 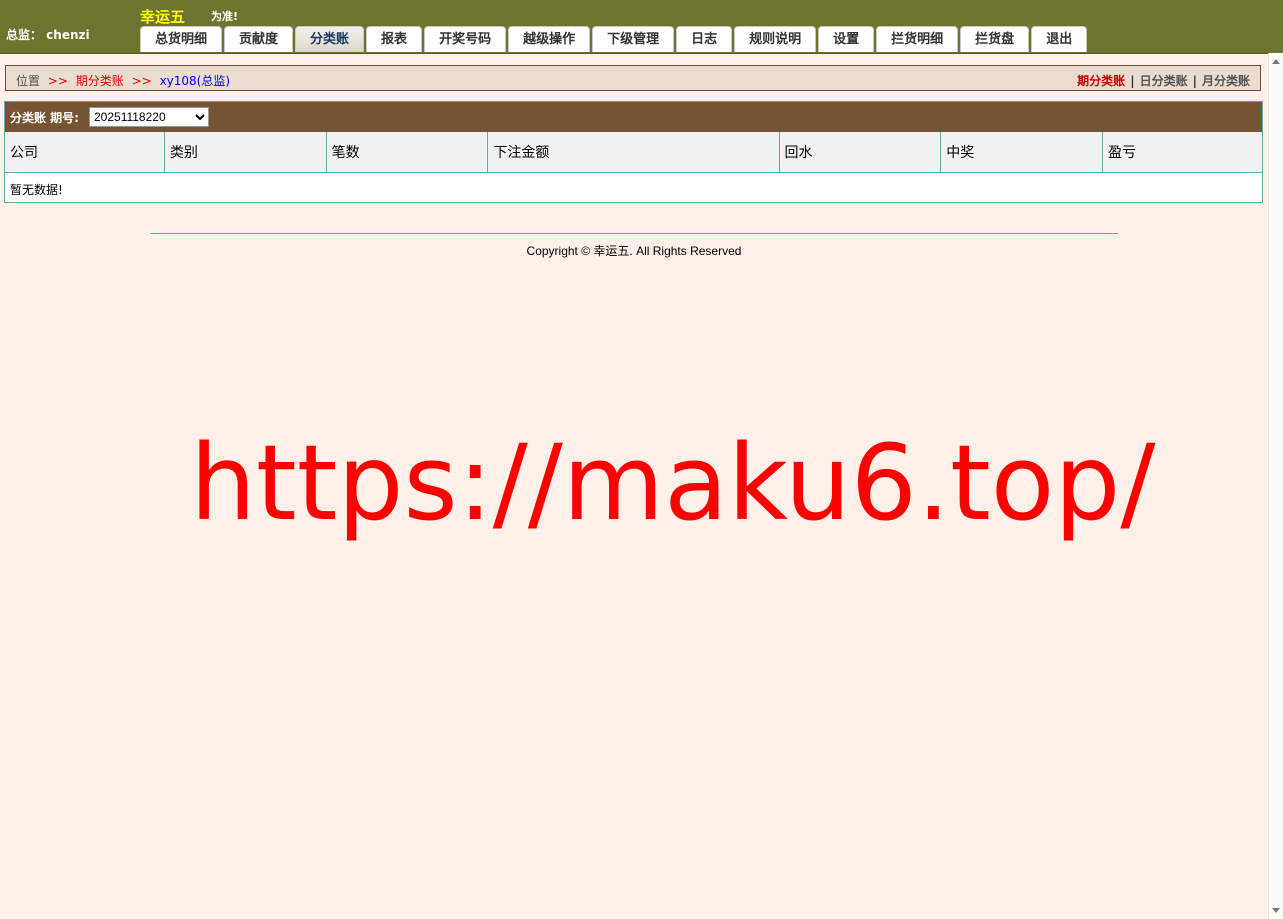 I want to click on tab-11: 拦货盘, so click(x=995, y=39).